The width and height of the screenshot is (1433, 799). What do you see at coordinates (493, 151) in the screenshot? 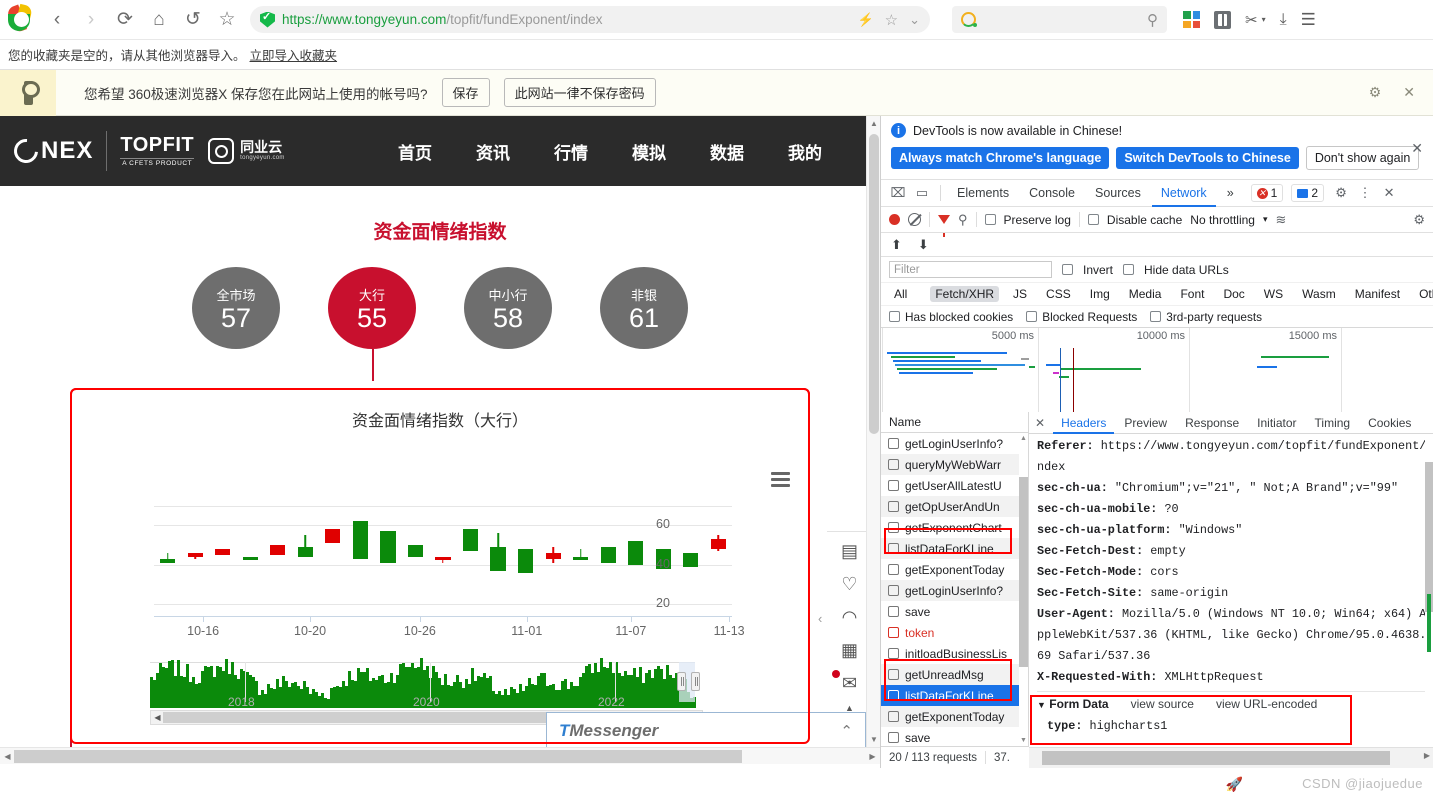
I see `nav-item-news: 资讯` at bounding box center [493, 151].